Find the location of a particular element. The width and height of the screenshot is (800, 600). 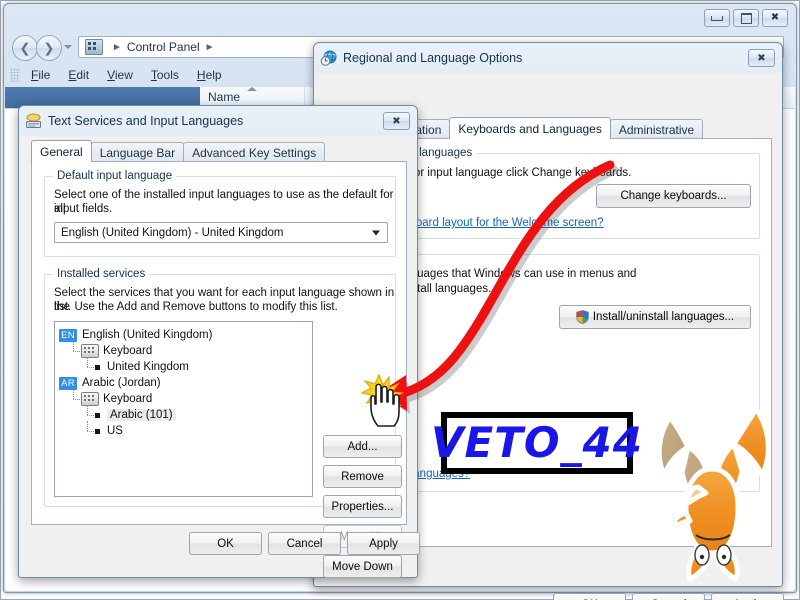

regional-dialog-title: Regional and Language Options is located at coordinates (433, 58).